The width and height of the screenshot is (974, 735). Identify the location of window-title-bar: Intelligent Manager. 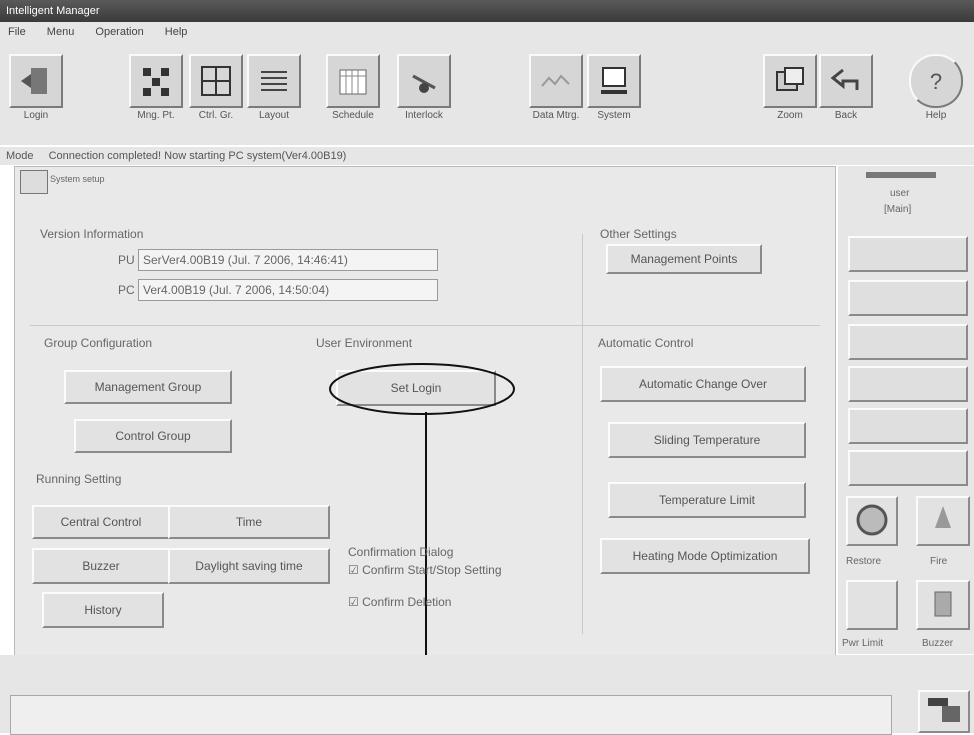
(487, 11).